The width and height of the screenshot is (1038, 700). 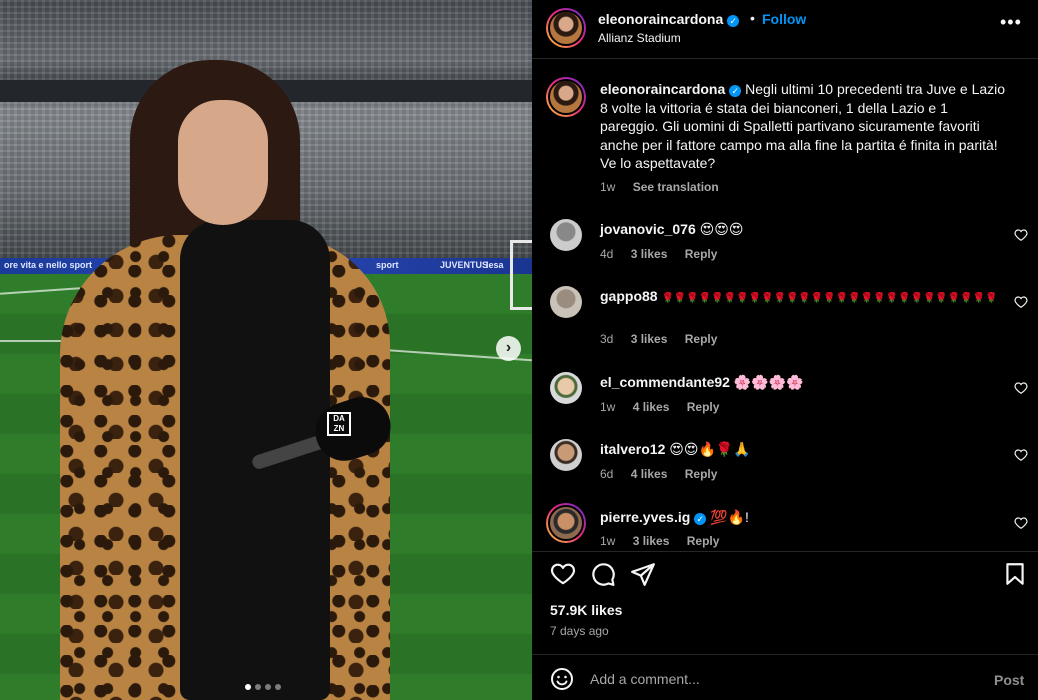 What do you see at coordinates (566, 28) in the screenshot?
I see `author-avatar` at bounding box center [566, 28].